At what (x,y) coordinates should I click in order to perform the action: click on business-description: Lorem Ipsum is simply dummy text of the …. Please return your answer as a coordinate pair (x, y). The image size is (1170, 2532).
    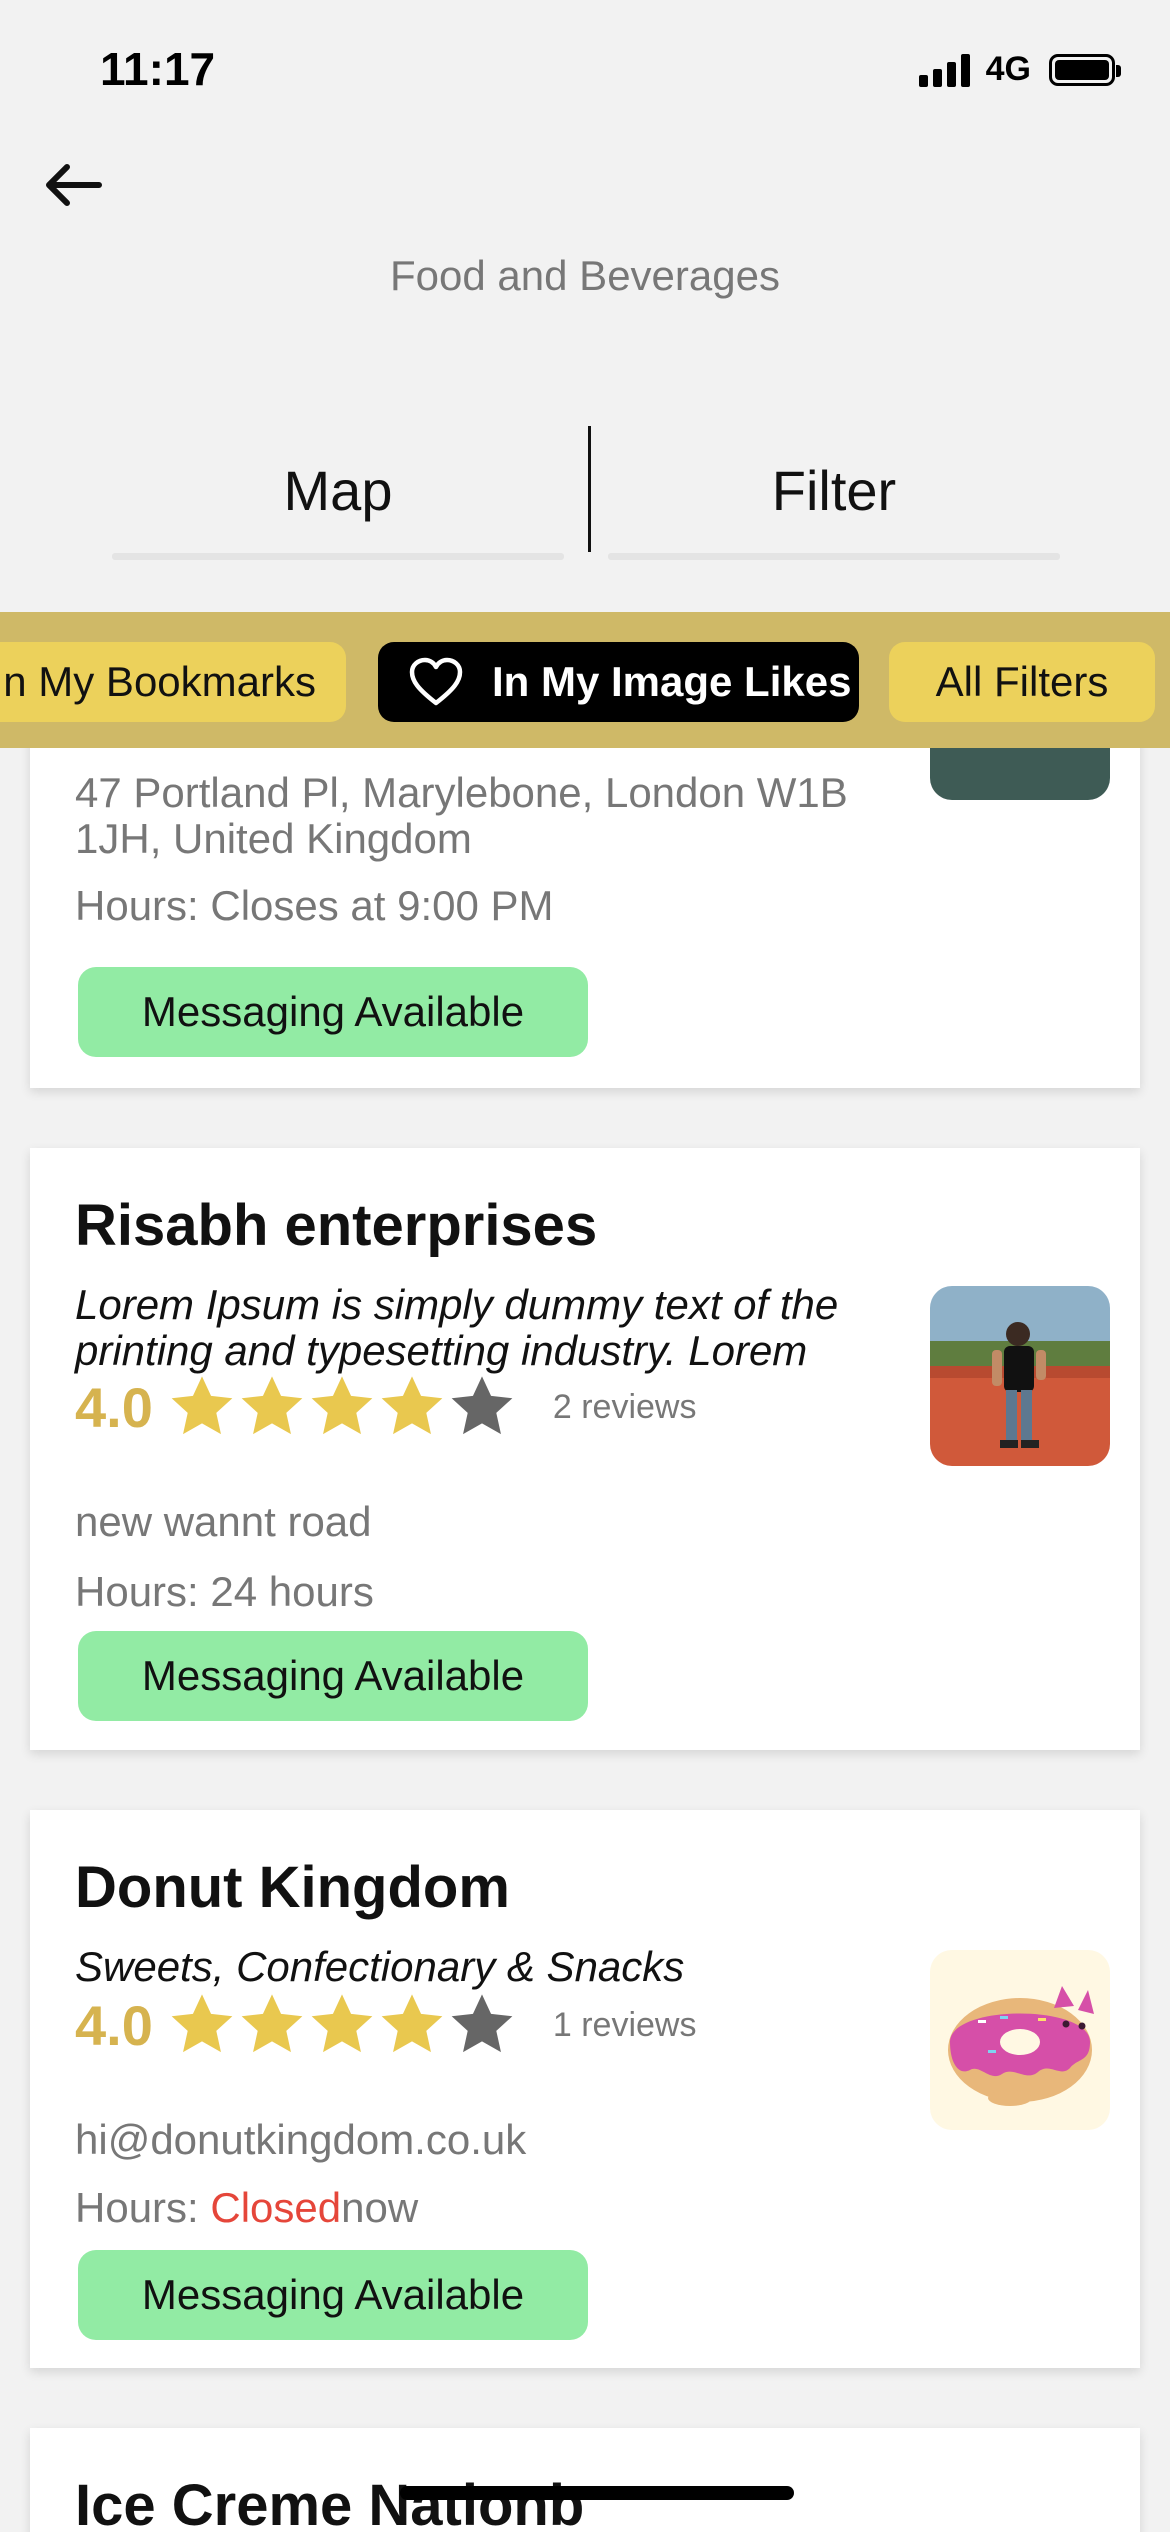
    Looking at the image, I should click on (457, 1327).